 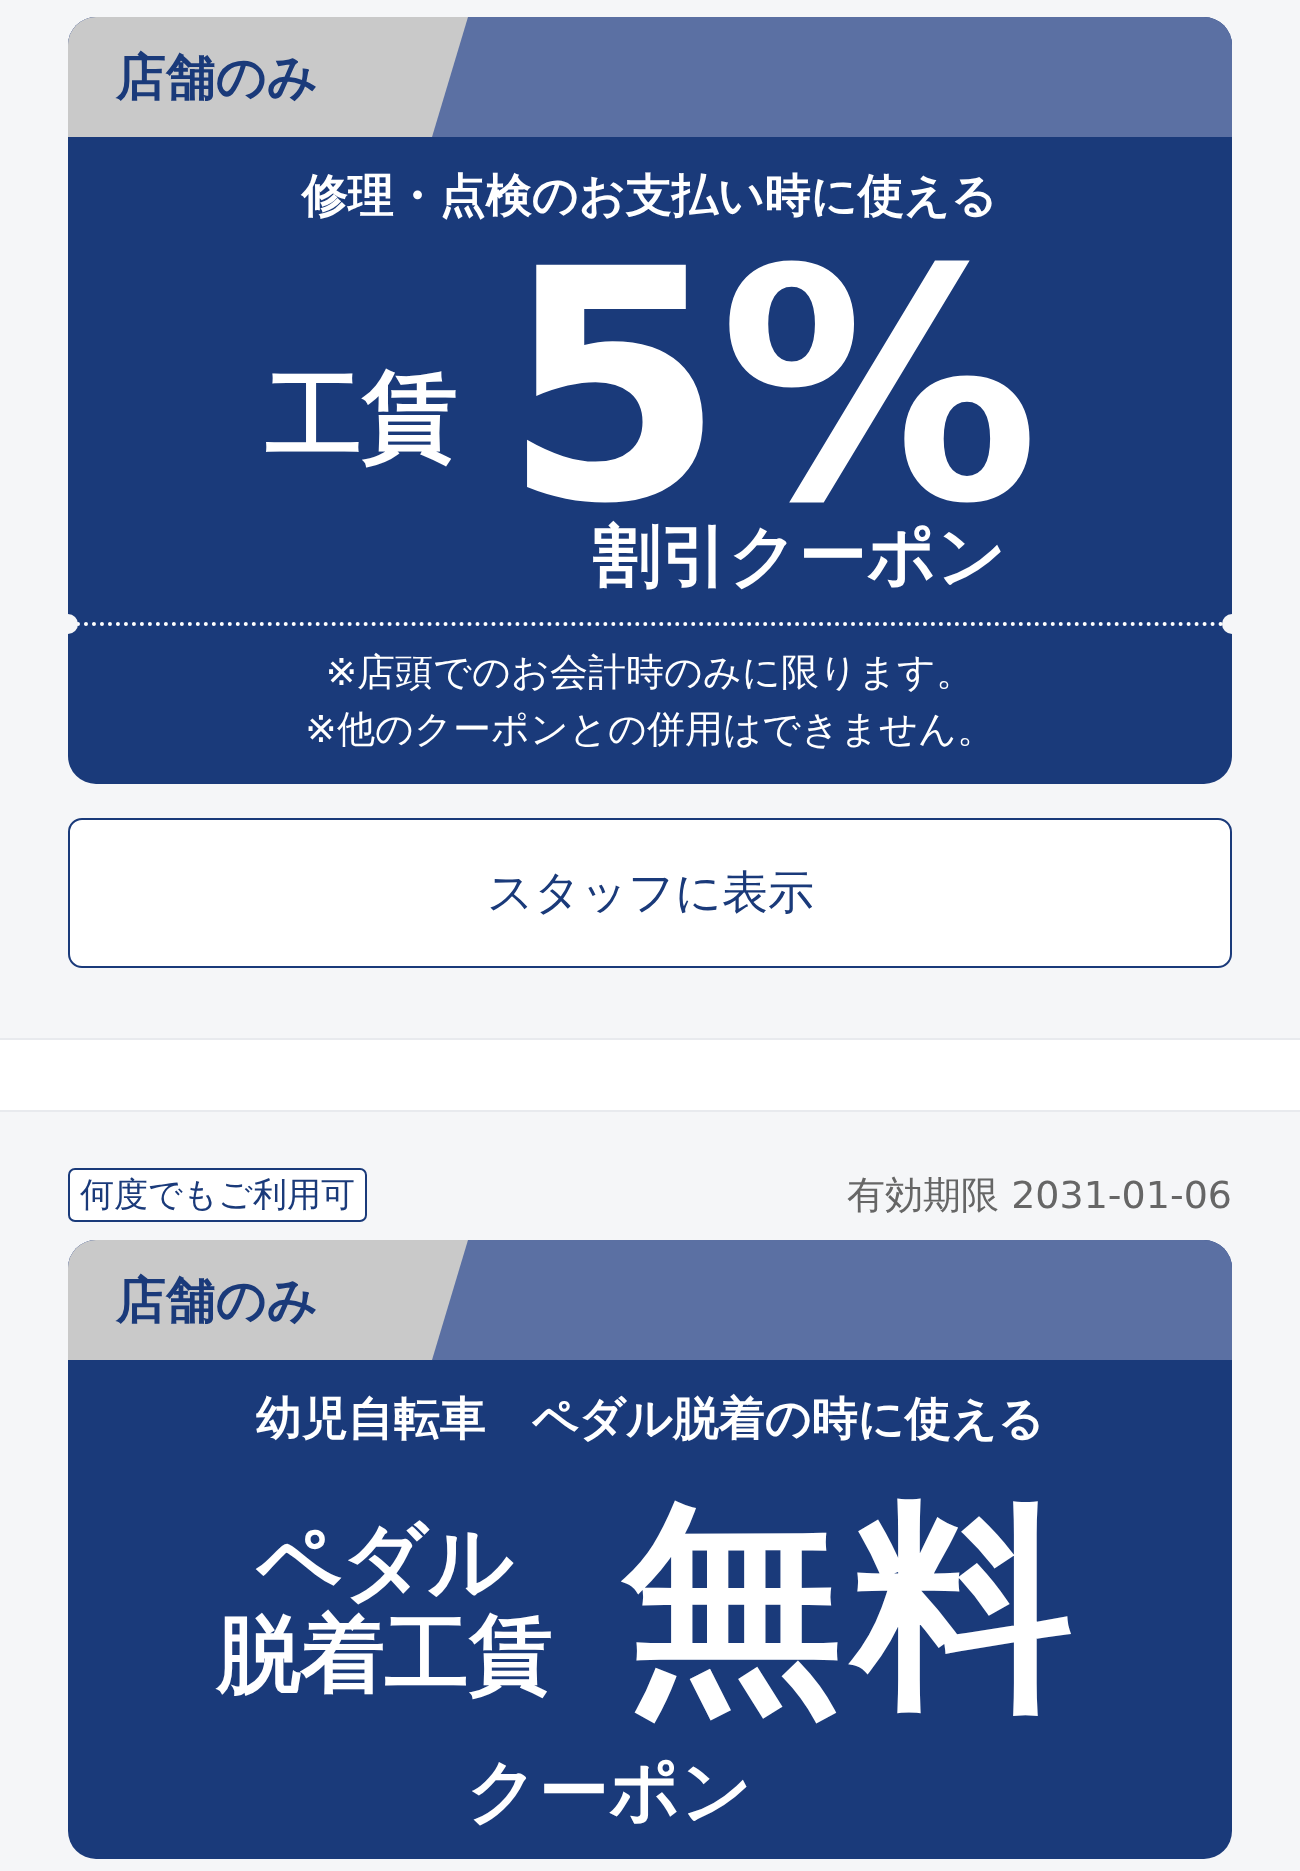 What do you see at coordinates (217, 1195) in the screenshot?
I see `usage-tag: 何度でもご利用可` at bounding box center [217, 1195].